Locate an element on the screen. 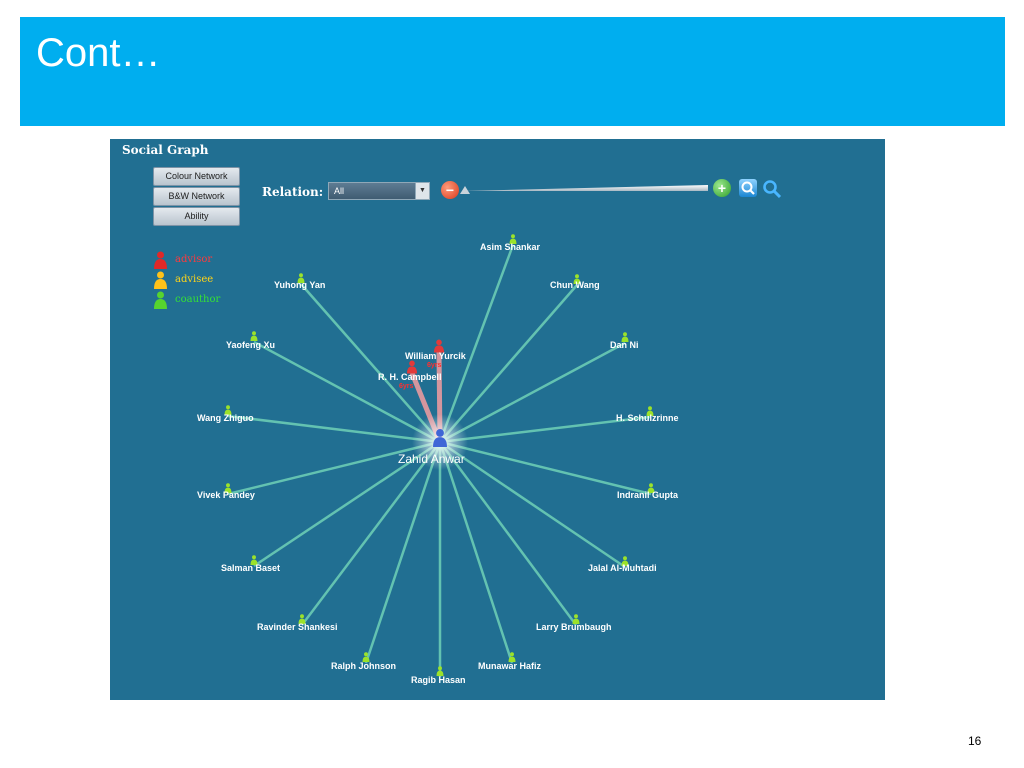  node-label-yaofeng-xu: Yaofeng Xu is located at coordinates (250, 345).